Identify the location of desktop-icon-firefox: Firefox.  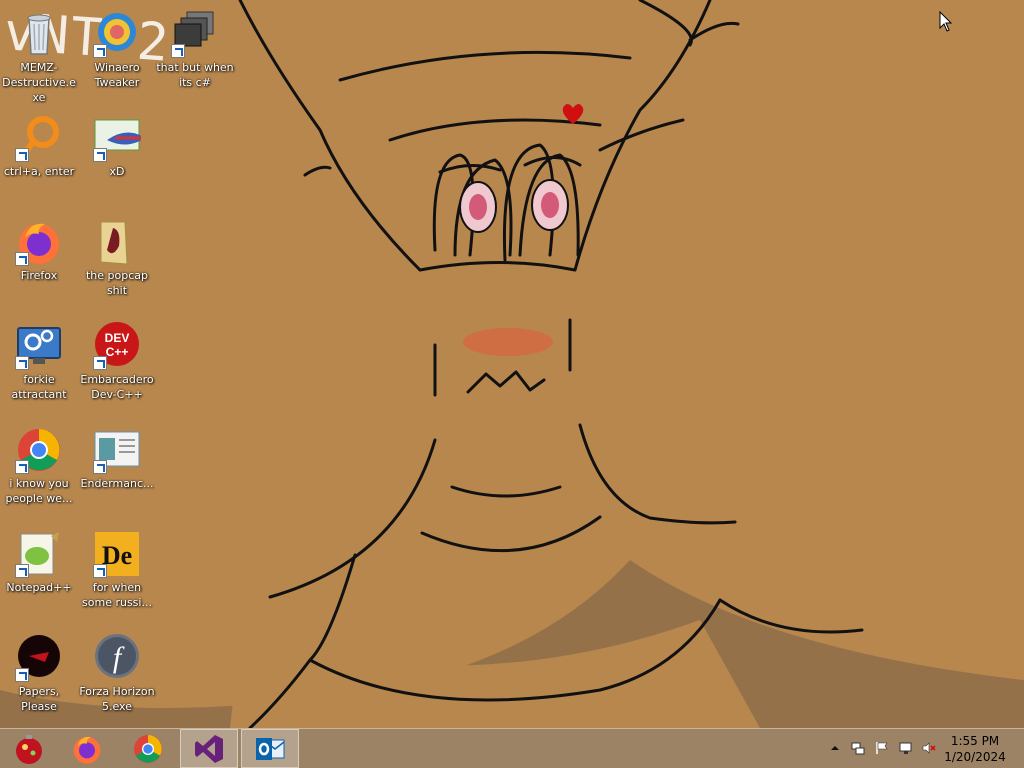
(39, 250).